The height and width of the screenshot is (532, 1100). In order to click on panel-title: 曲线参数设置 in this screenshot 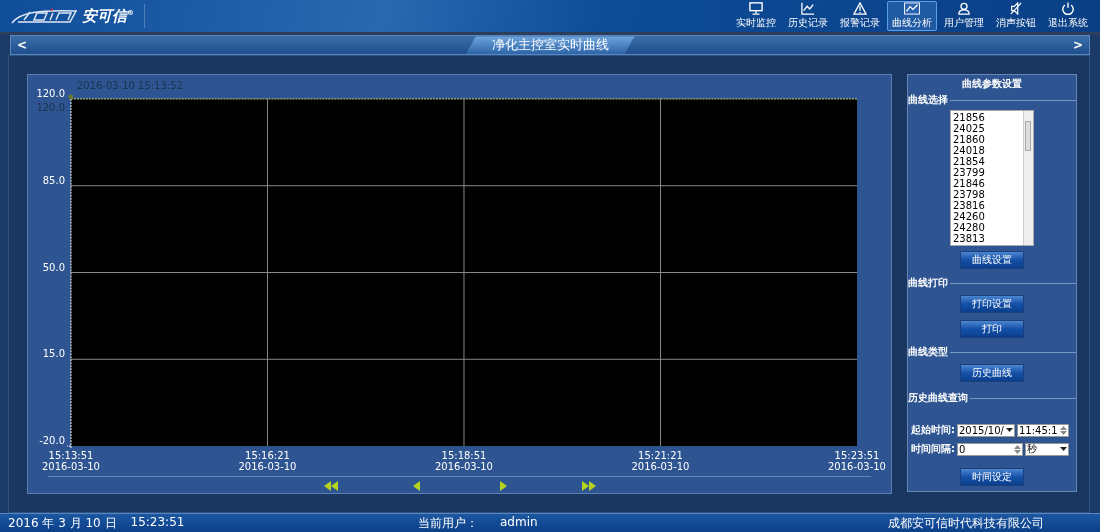, I will do `click(992, 84)`.